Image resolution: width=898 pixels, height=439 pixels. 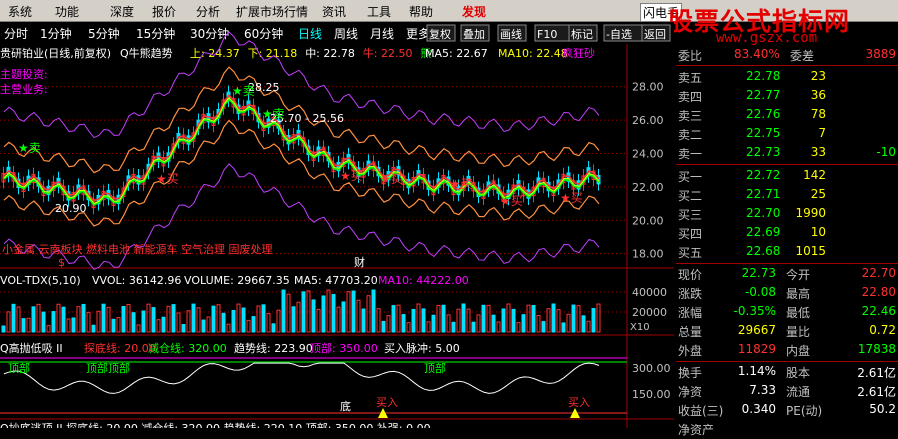 I want to click on fund-row-0-cell-1: 1.14%, so click(x=756, y=371).